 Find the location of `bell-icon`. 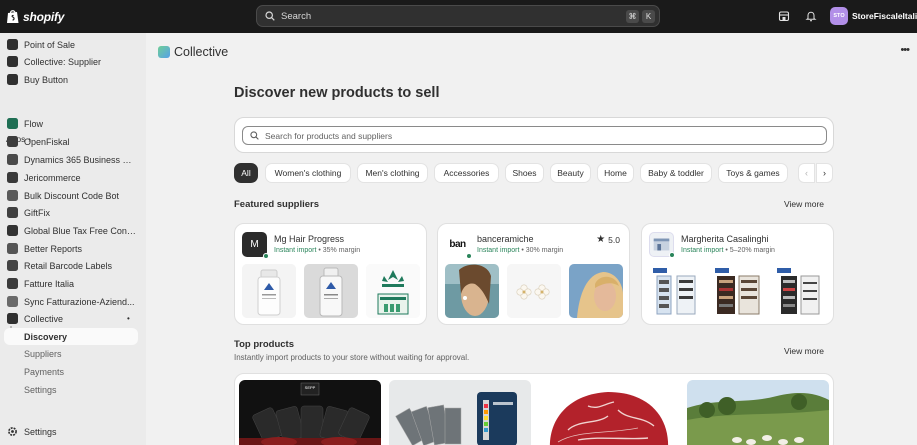

bell-icon is located at coordinates (811, 16).